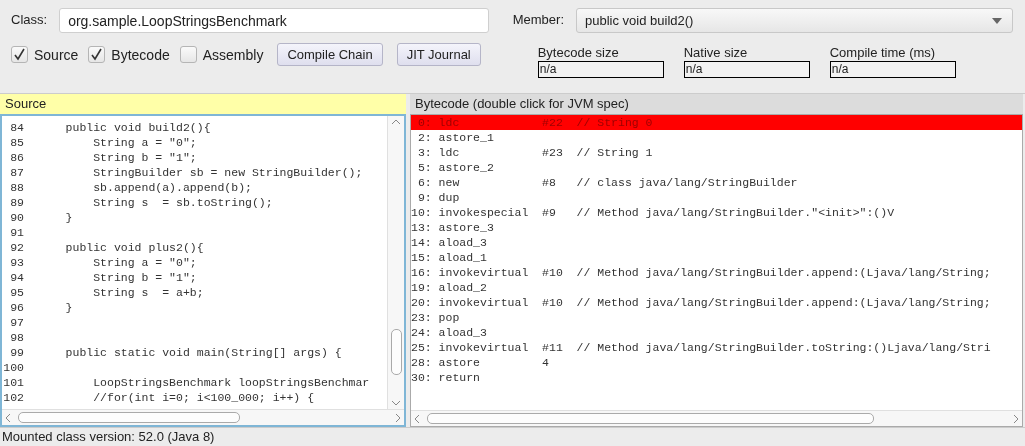 This screenshot has height=446, width=1025. Describe the element at coordinates (512, 436) in the screenshot. I see `status-bar: Mounted class version: 52.0 (Java 8)` at that location.